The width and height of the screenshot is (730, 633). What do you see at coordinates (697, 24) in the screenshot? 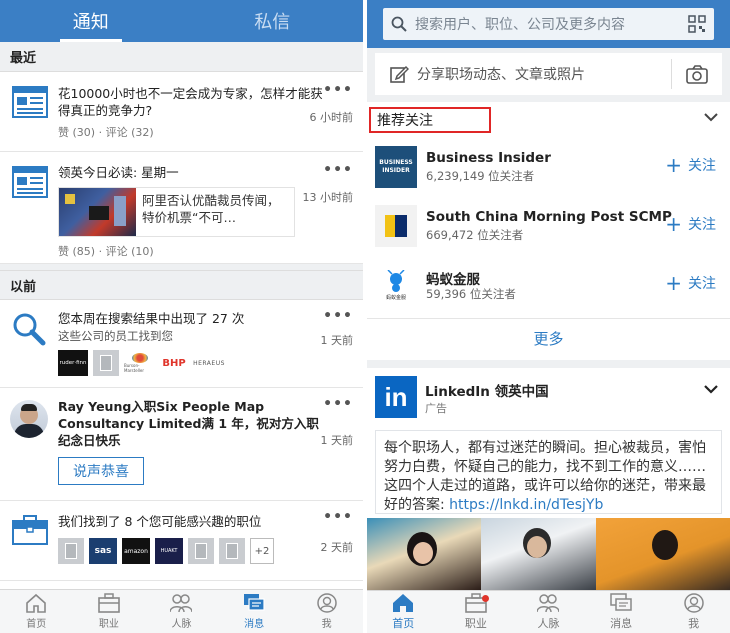
I see `qr-code-icon` at bounding box center [697, 24].